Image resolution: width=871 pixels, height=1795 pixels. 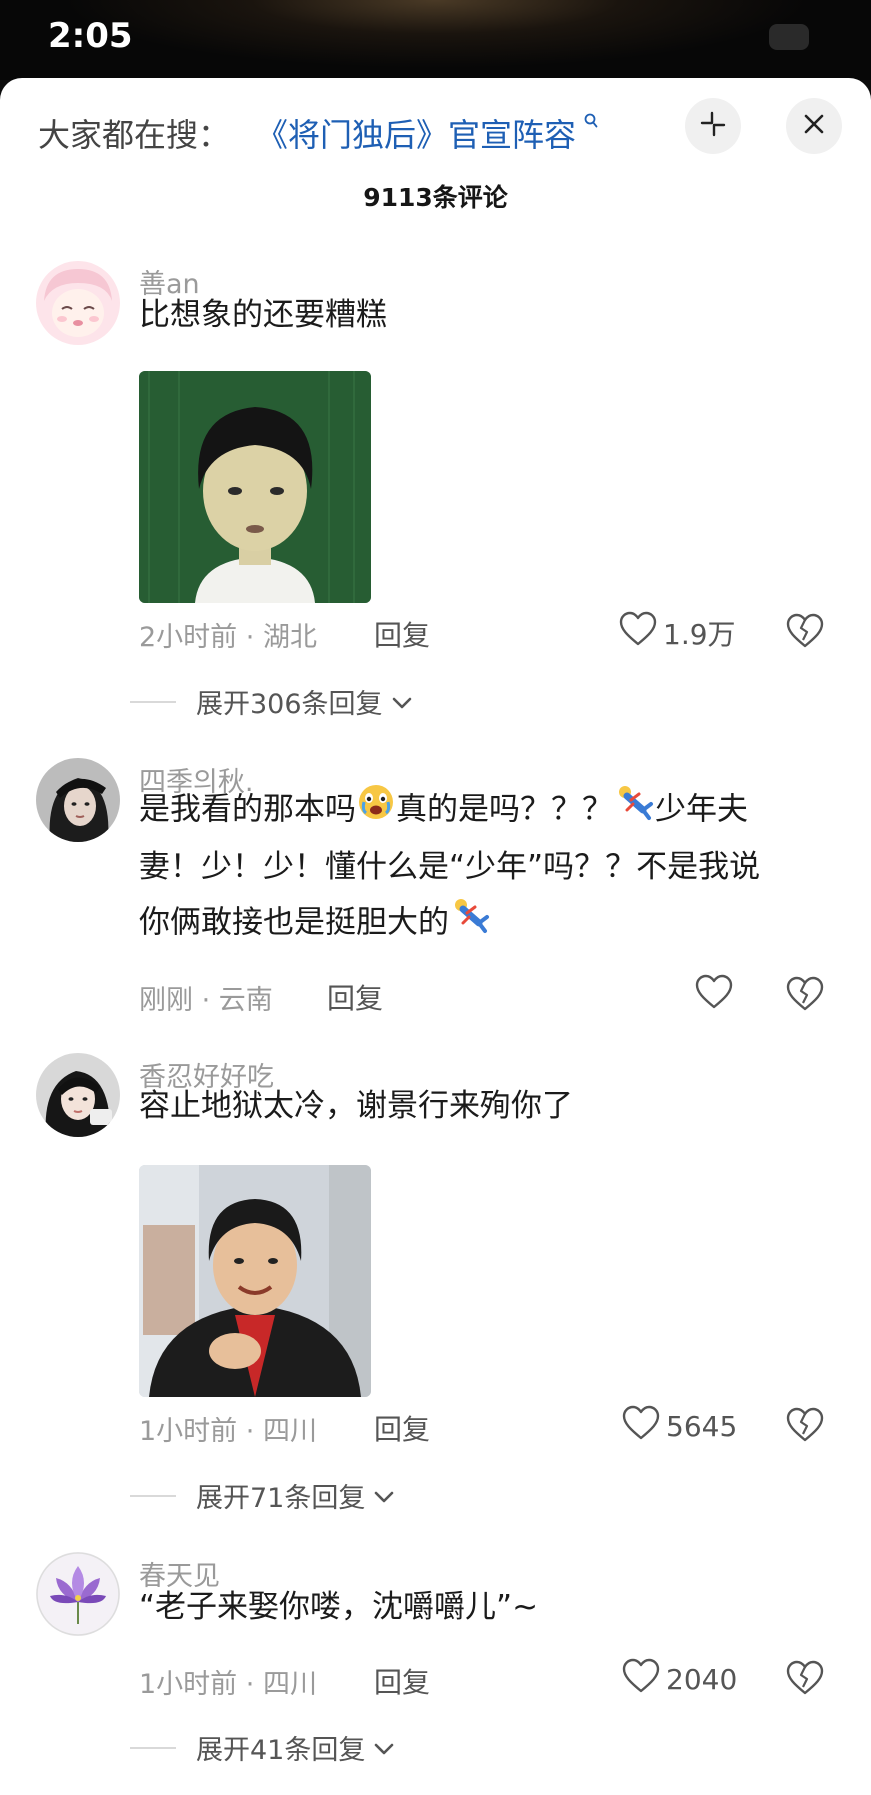 What do you see at coordinates (356, 1106) in the screenshot?
I see `comment-text: 容止地狱太冷，谢景行来殉你了` at bounding box center [356, 1106].